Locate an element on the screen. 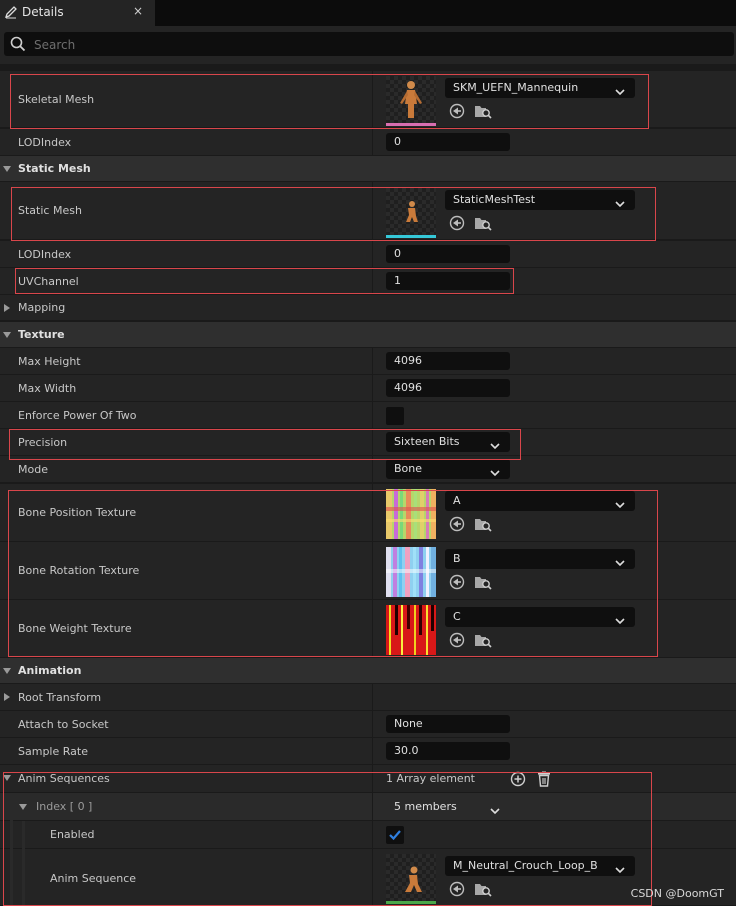  bone-position-texture-thumbnail is located at coordinates (411, 514).